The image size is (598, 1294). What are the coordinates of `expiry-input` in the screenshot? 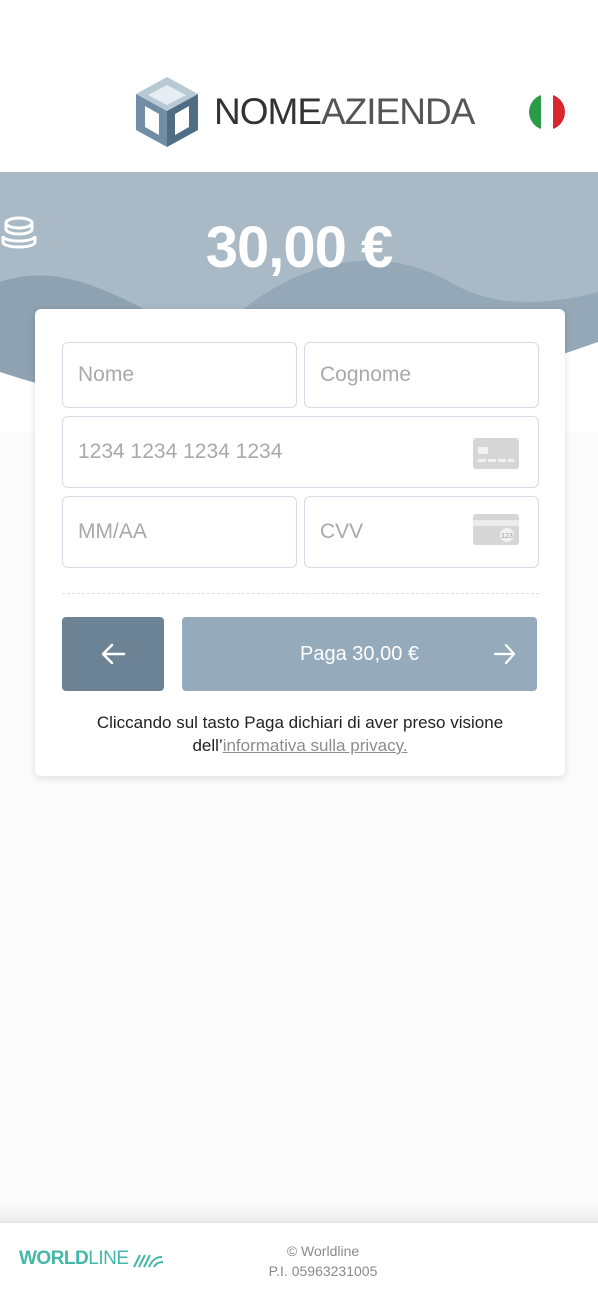 It's located at (187, 532).